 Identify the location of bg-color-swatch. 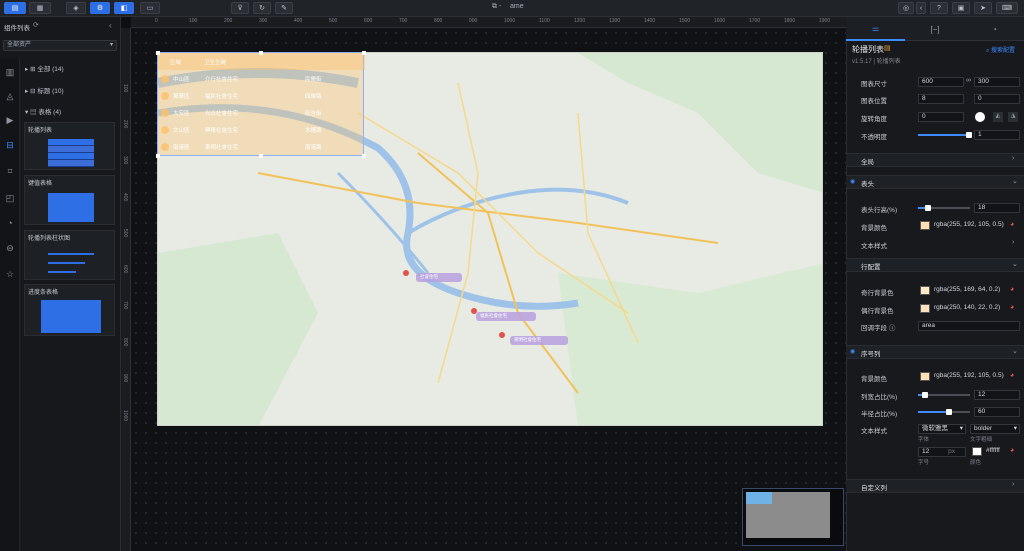
(925, 225).